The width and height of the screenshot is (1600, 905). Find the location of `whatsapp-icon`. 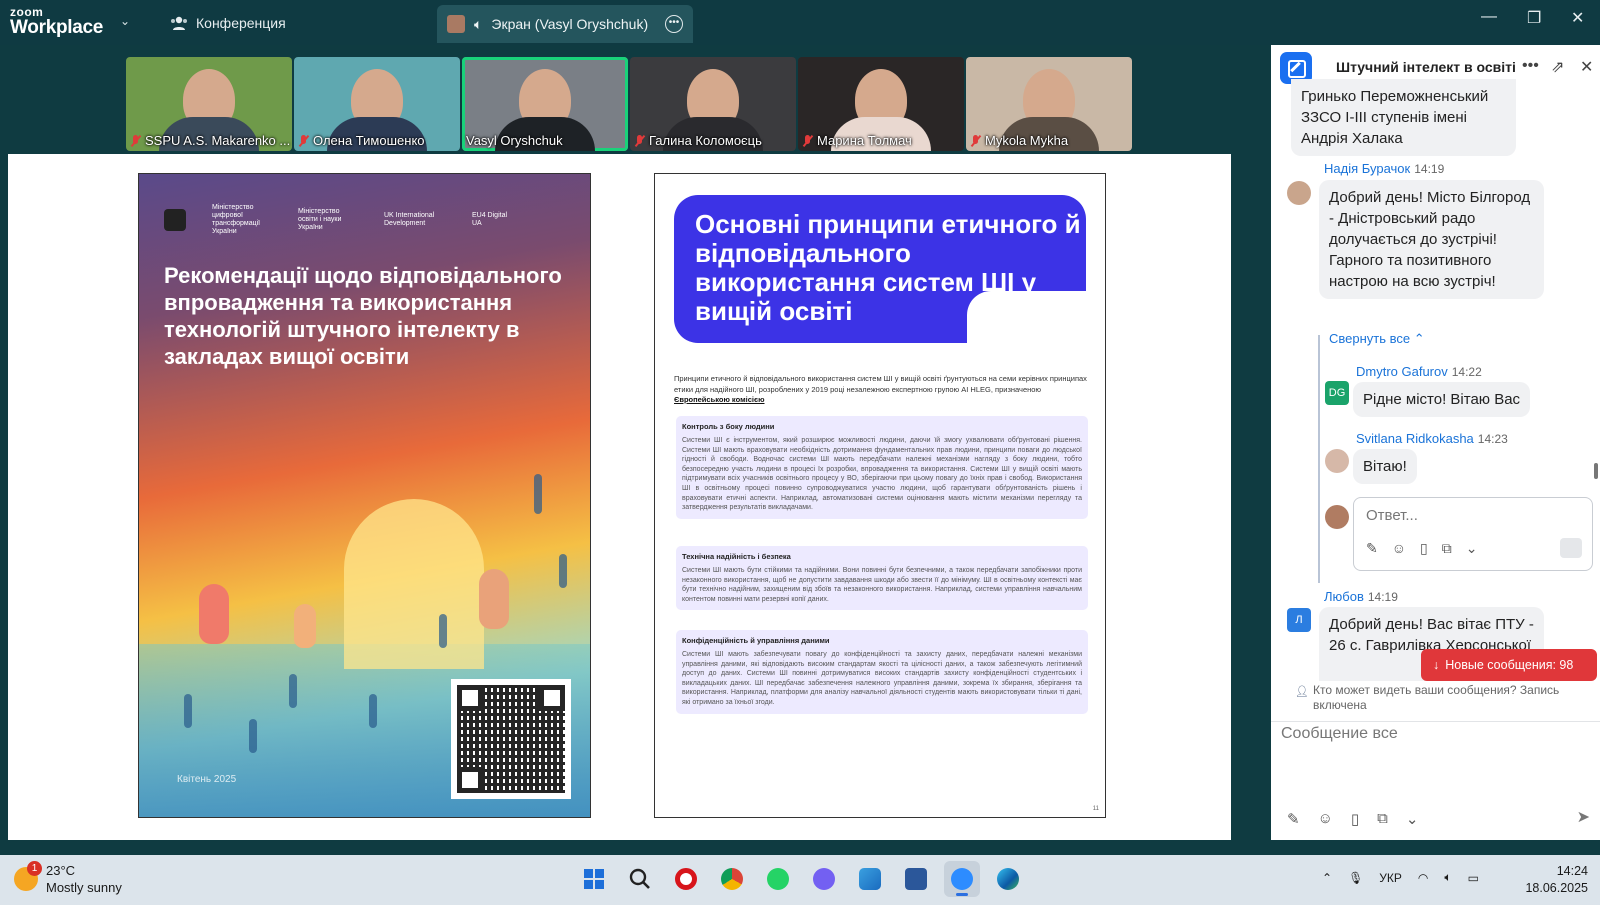

whatsapp-icon is located at coordinates (778, 879).